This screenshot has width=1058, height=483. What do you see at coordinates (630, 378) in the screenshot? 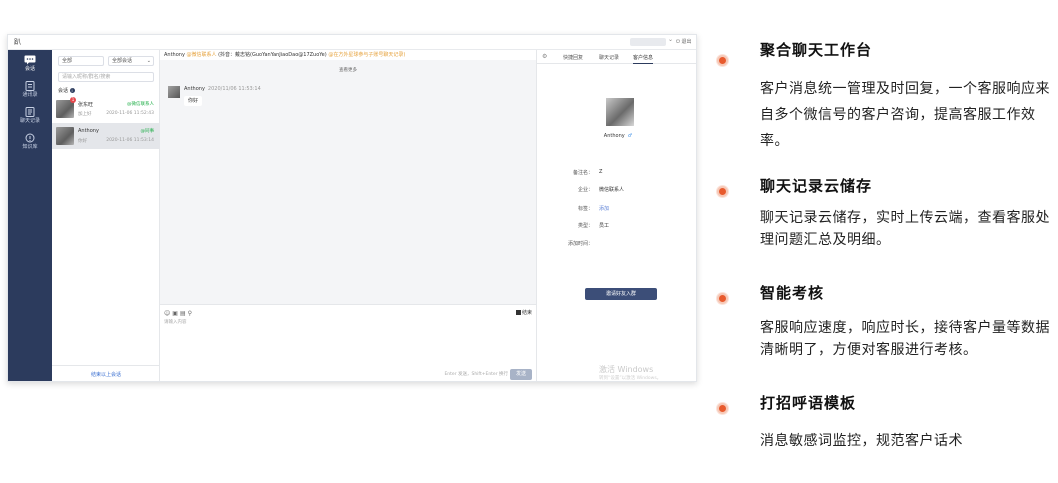
I see `windows-watermark-sub: 转到“设置”以激活 Windows。` at bounding box center [630, 378].